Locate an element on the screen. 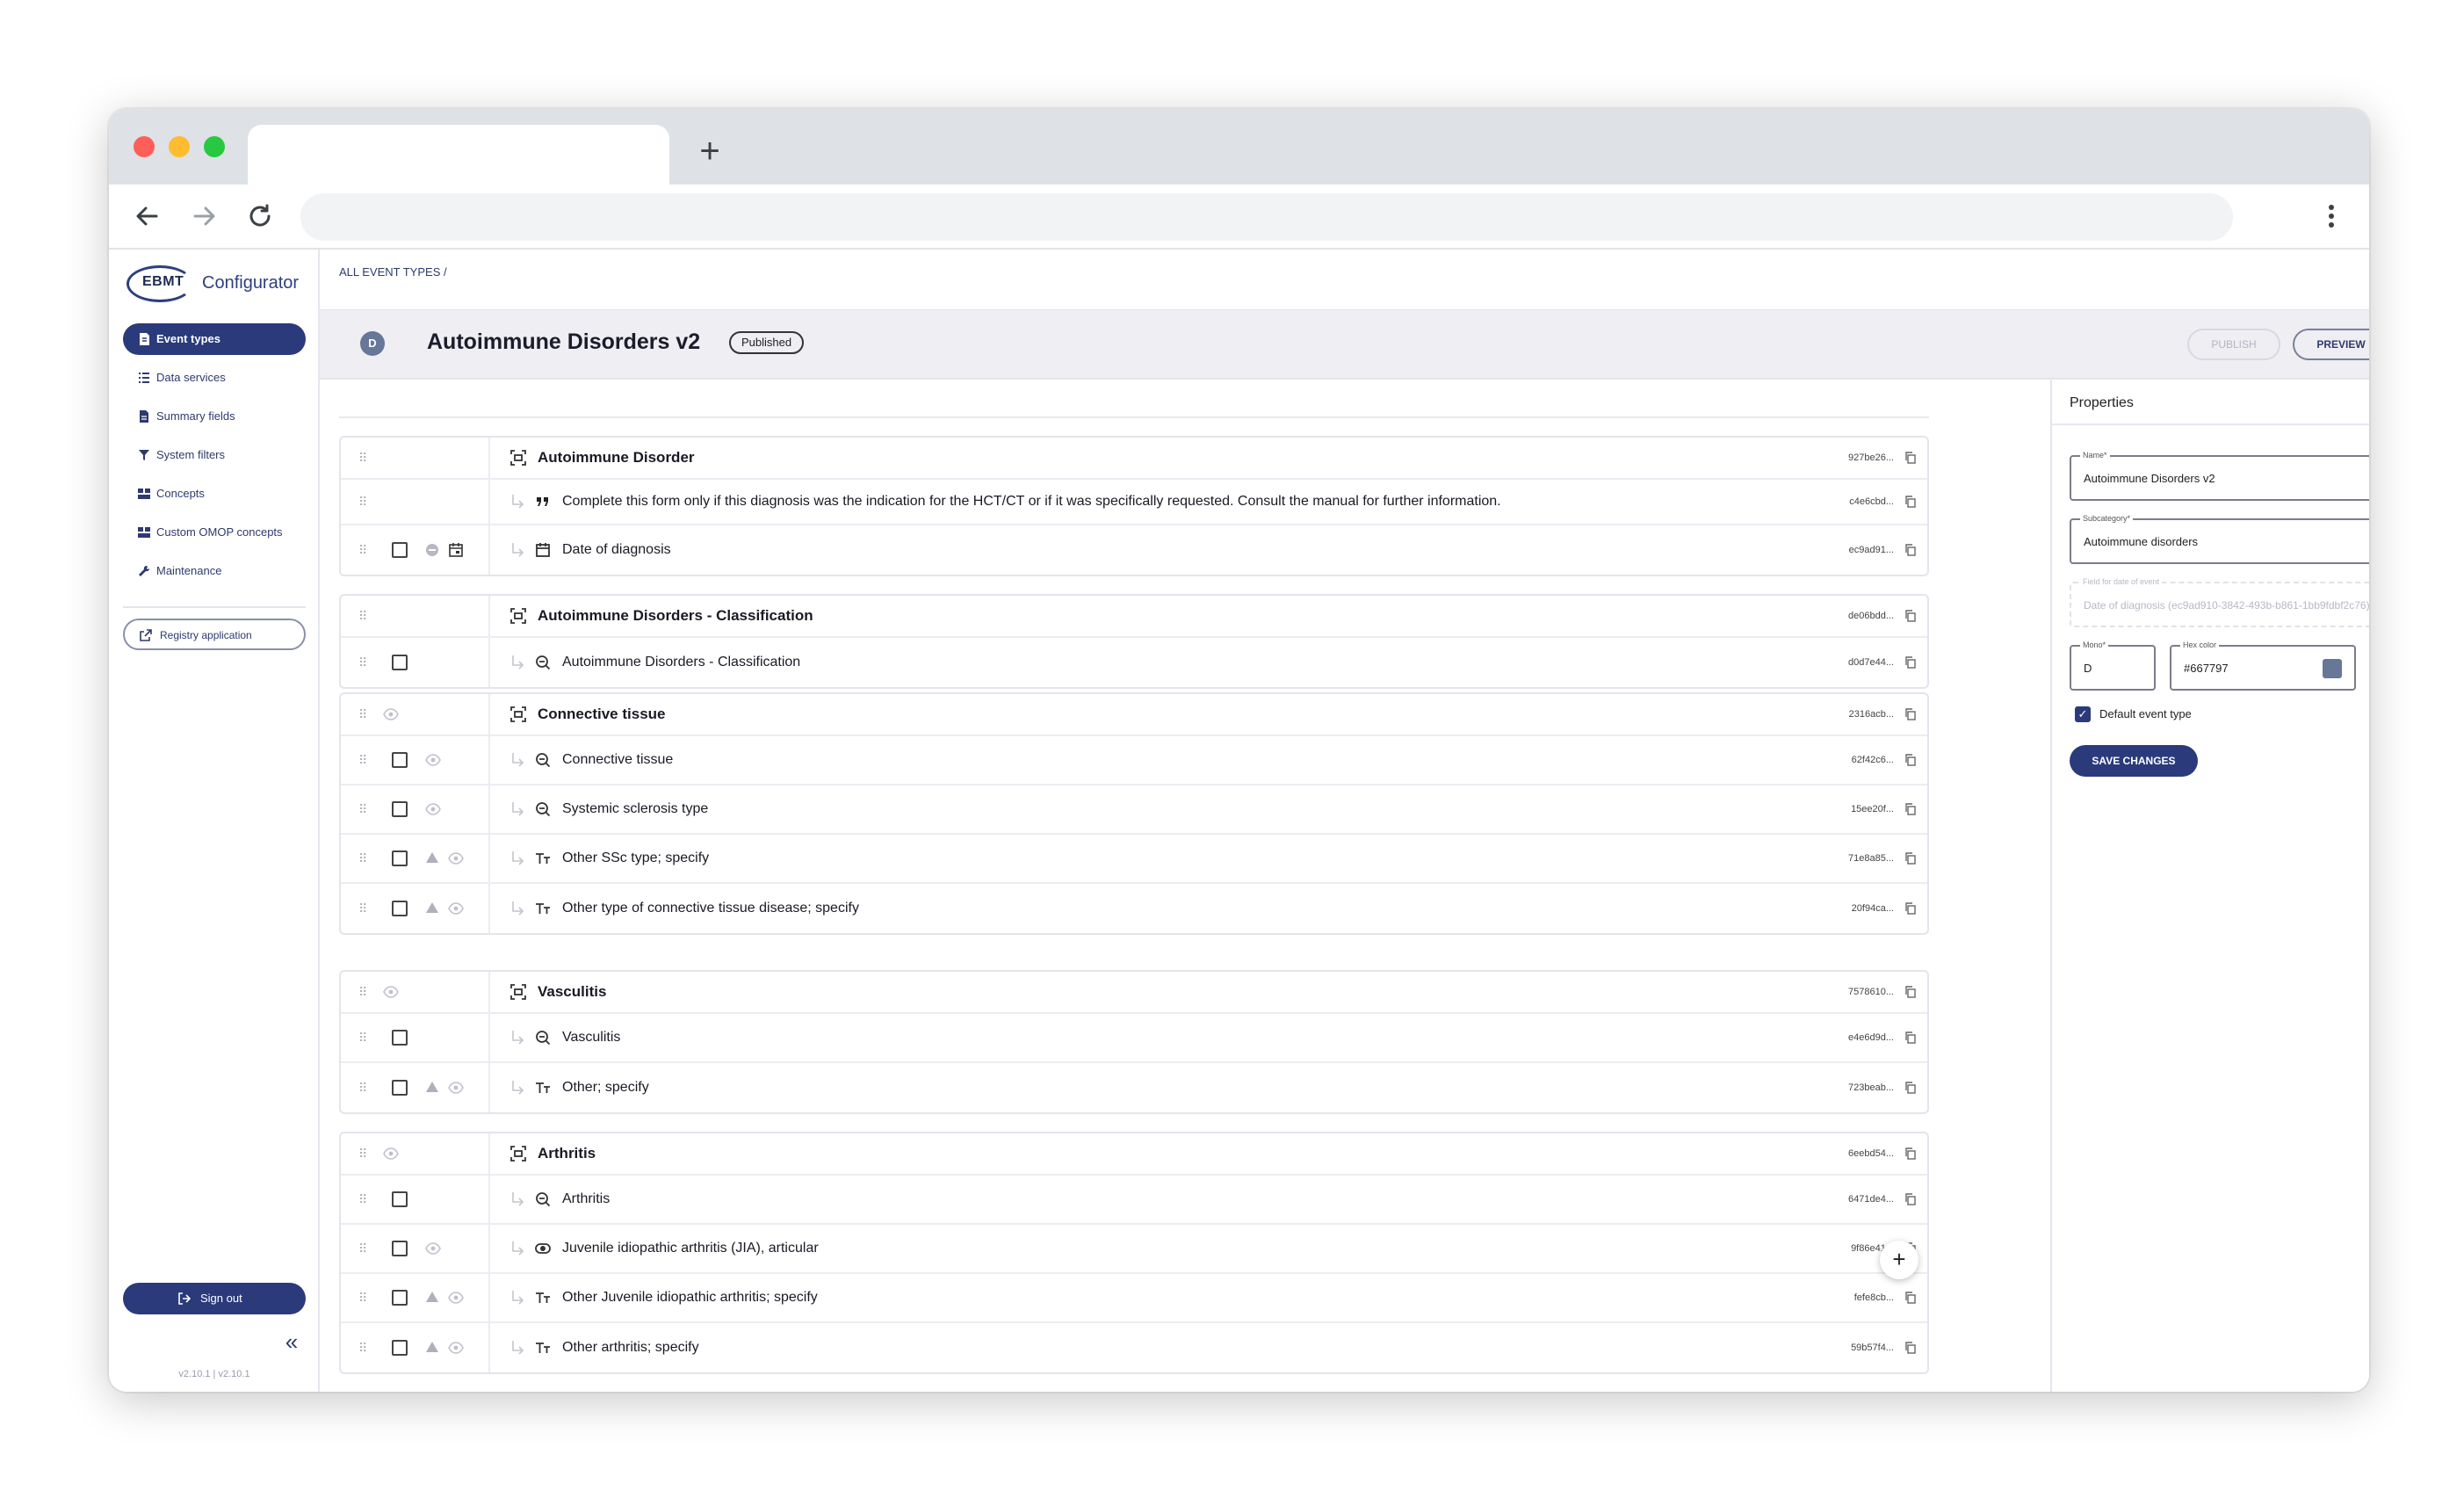 The height and width of the screenshot is (1491, 2464). sidebar-item-event-types: Event types is located at coordinates (214, 339).